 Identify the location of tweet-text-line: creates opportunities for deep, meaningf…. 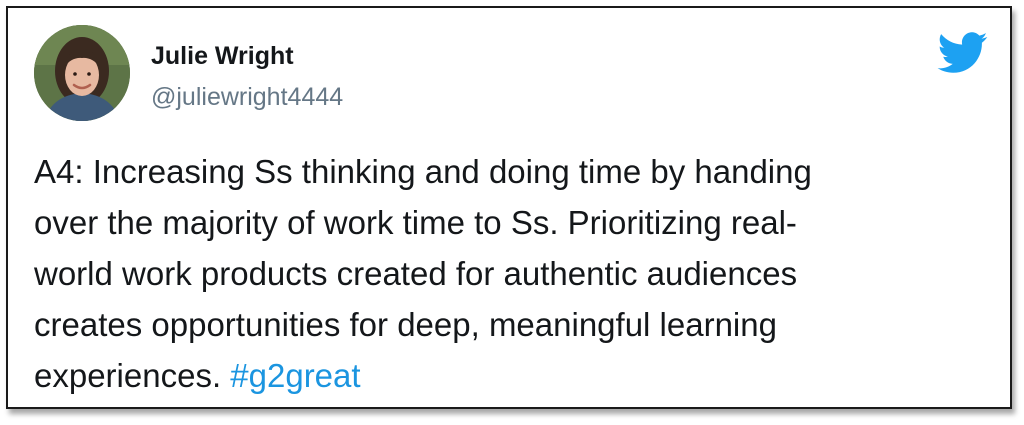
(405, 324).